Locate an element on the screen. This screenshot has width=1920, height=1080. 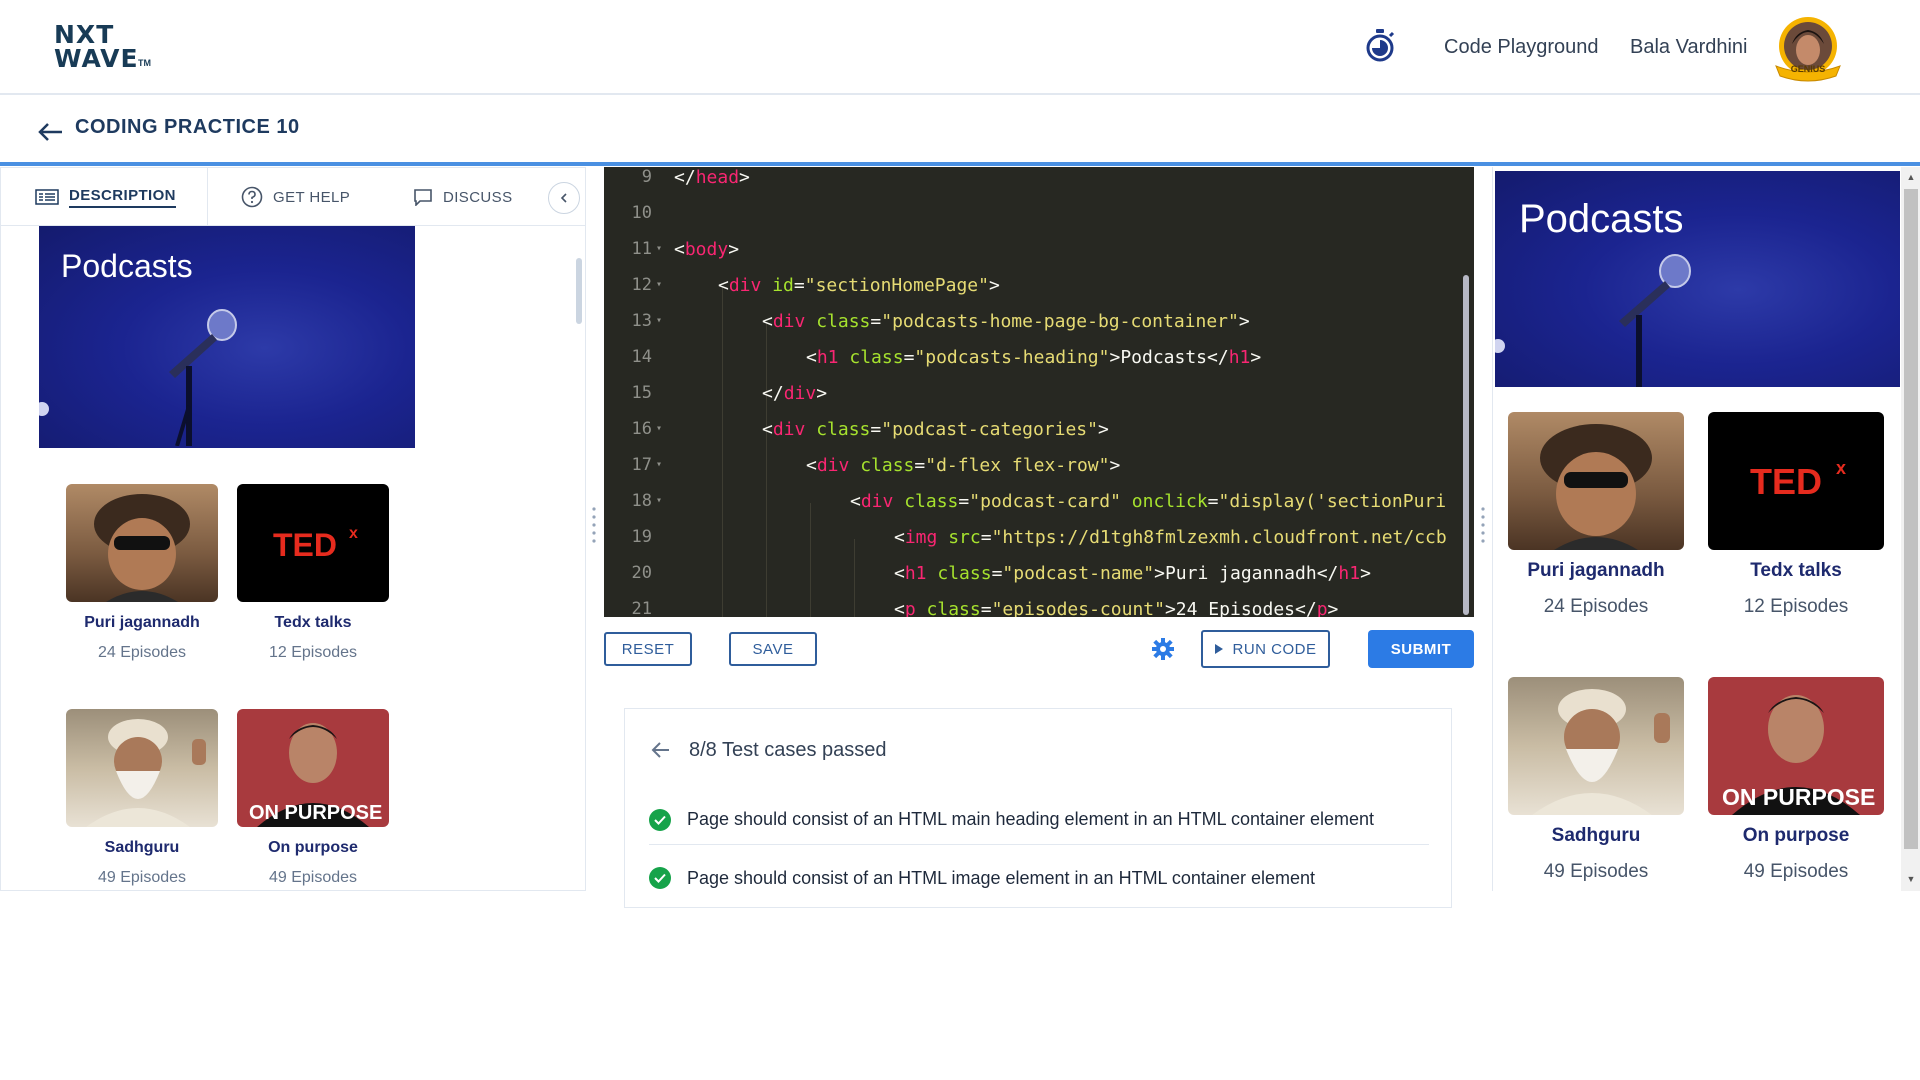
preview-card-onpurpose: ON PURPOSE On purpose 49 Episodes is located at coordinates (1796, 784).